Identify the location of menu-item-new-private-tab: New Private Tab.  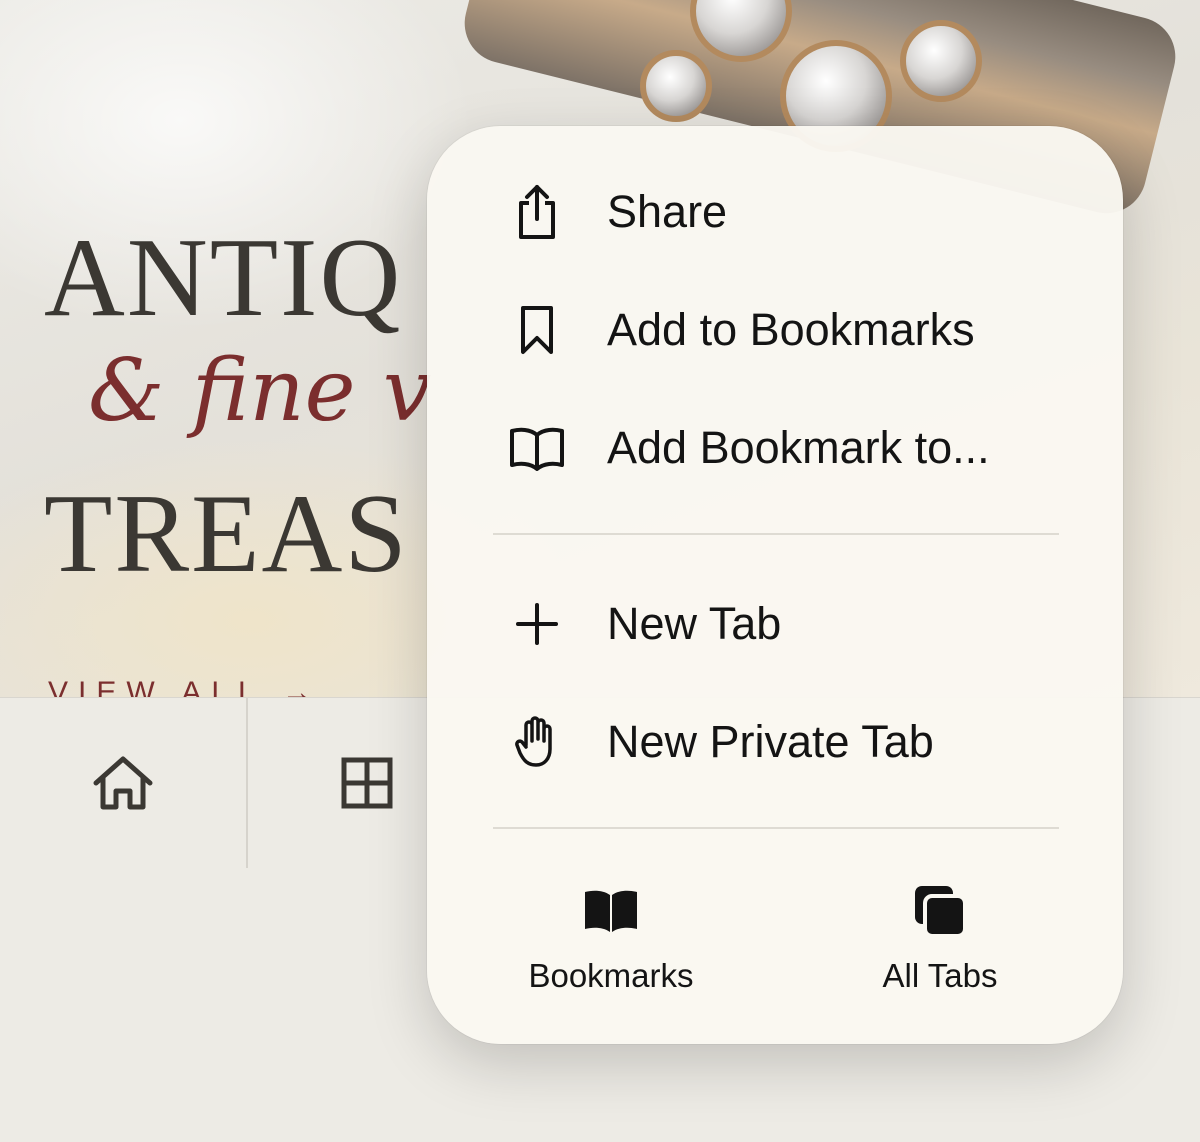
(775, 742).